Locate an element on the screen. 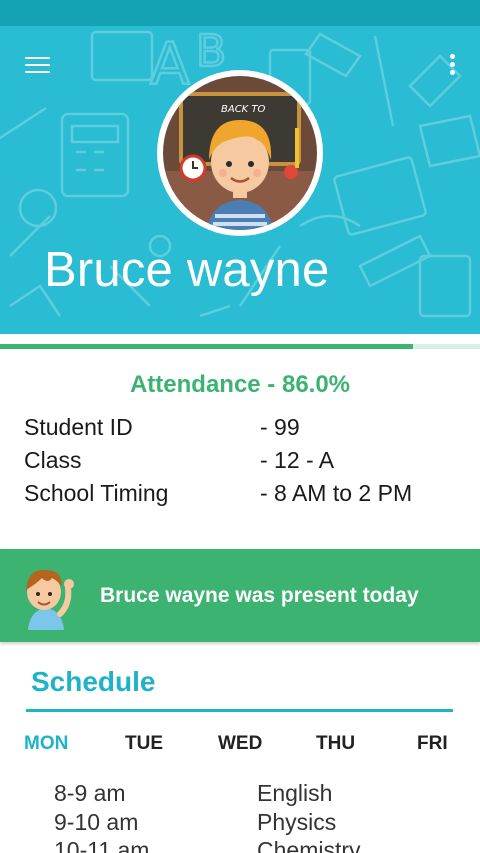 Image resolution: width=480 pixels, height=853 pixels. tab-wed: WED is located at coordinates (240, 744).